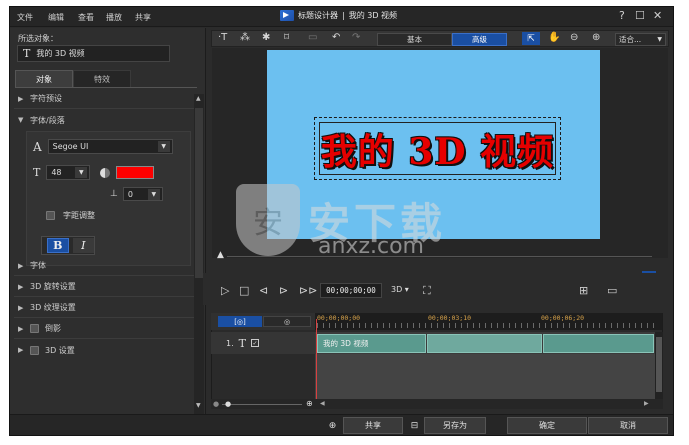 The height and width of the screenshot is (445, 689). I want to click on timeline-tab-video: [◎], so click(240, 321).